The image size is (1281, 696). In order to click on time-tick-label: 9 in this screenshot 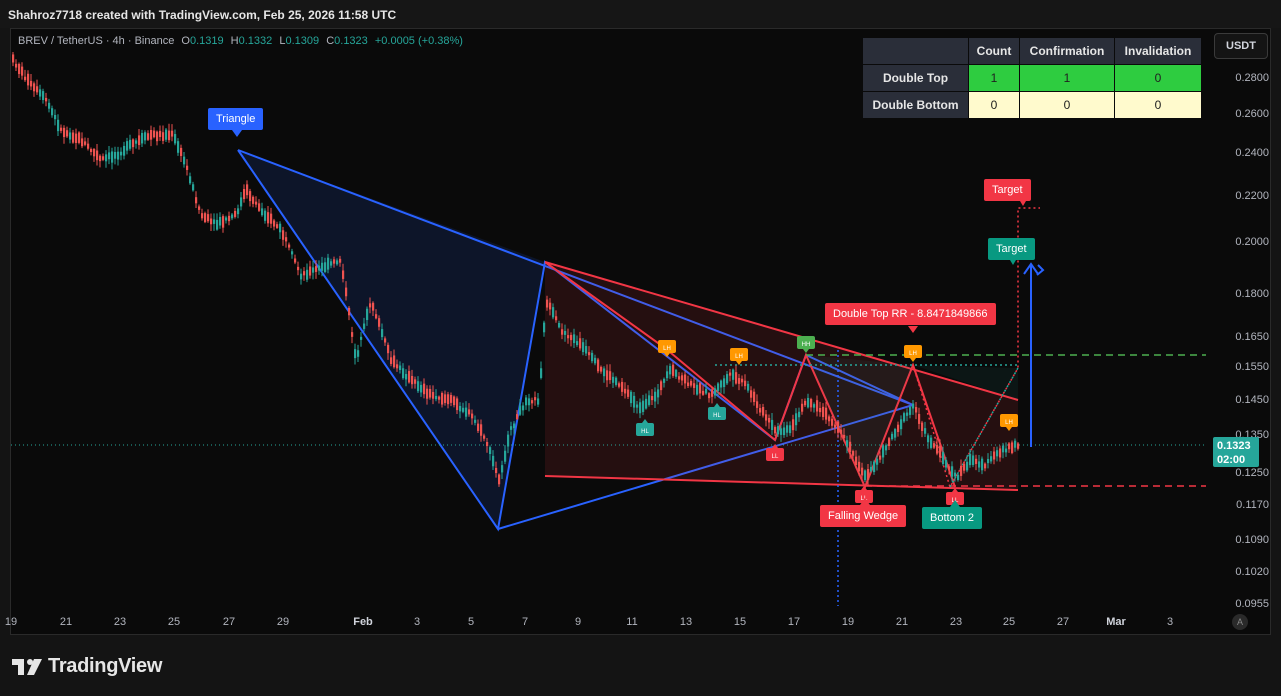, I will do `click(578, 622)`.